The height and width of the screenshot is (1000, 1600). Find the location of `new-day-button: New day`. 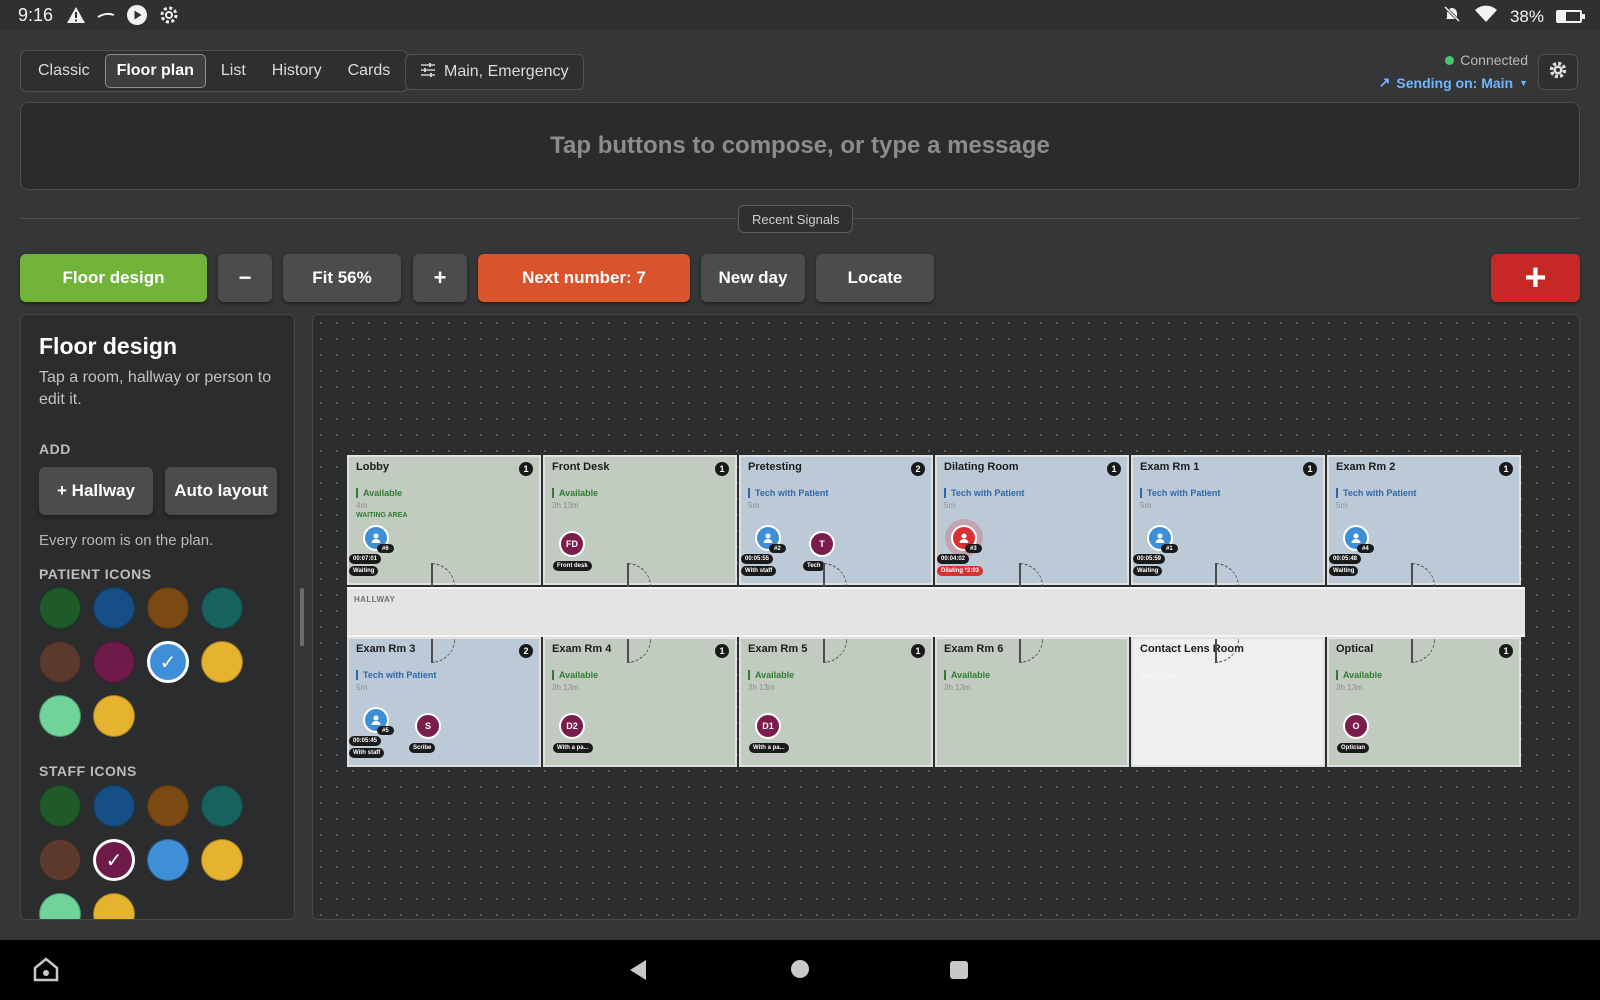

new-day-button: New day is located at coordinates (753, 278).